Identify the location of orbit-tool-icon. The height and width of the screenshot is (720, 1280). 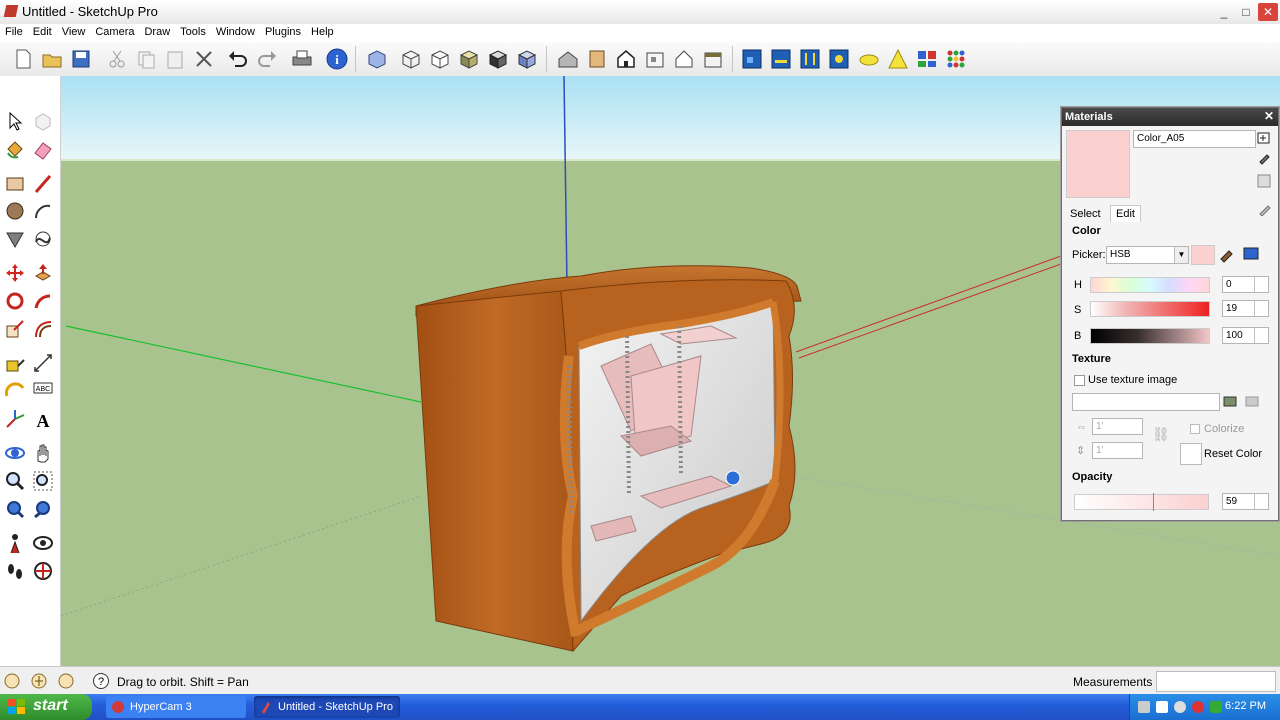
(15, 453).